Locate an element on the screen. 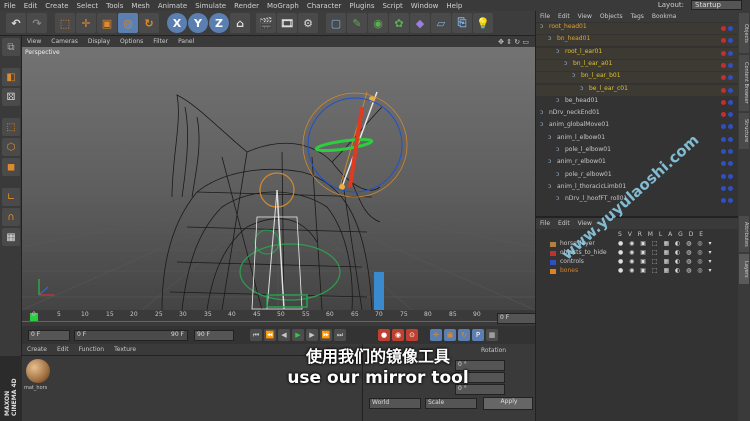 The height and width of the screenshot is (421, 750). render-picture-viewer-icon: 🎞 is located at coordinates (287, 23).